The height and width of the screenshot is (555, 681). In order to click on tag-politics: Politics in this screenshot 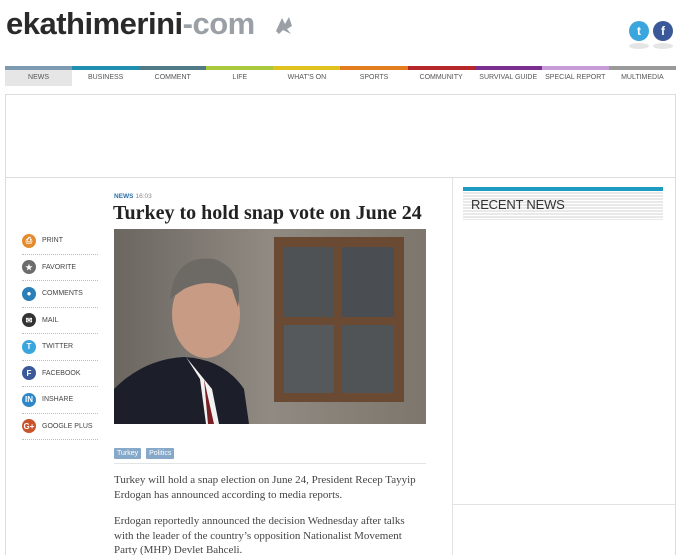, I will do `click(160, 453)`.